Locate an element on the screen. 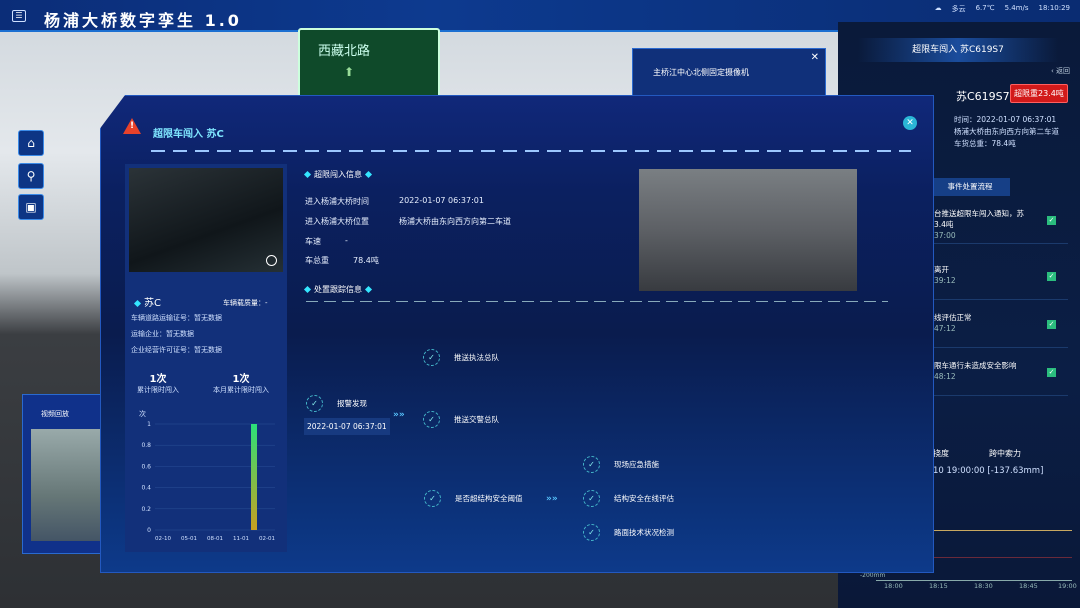  temperature: 6.7℃ is located at coordinates (985, 8).